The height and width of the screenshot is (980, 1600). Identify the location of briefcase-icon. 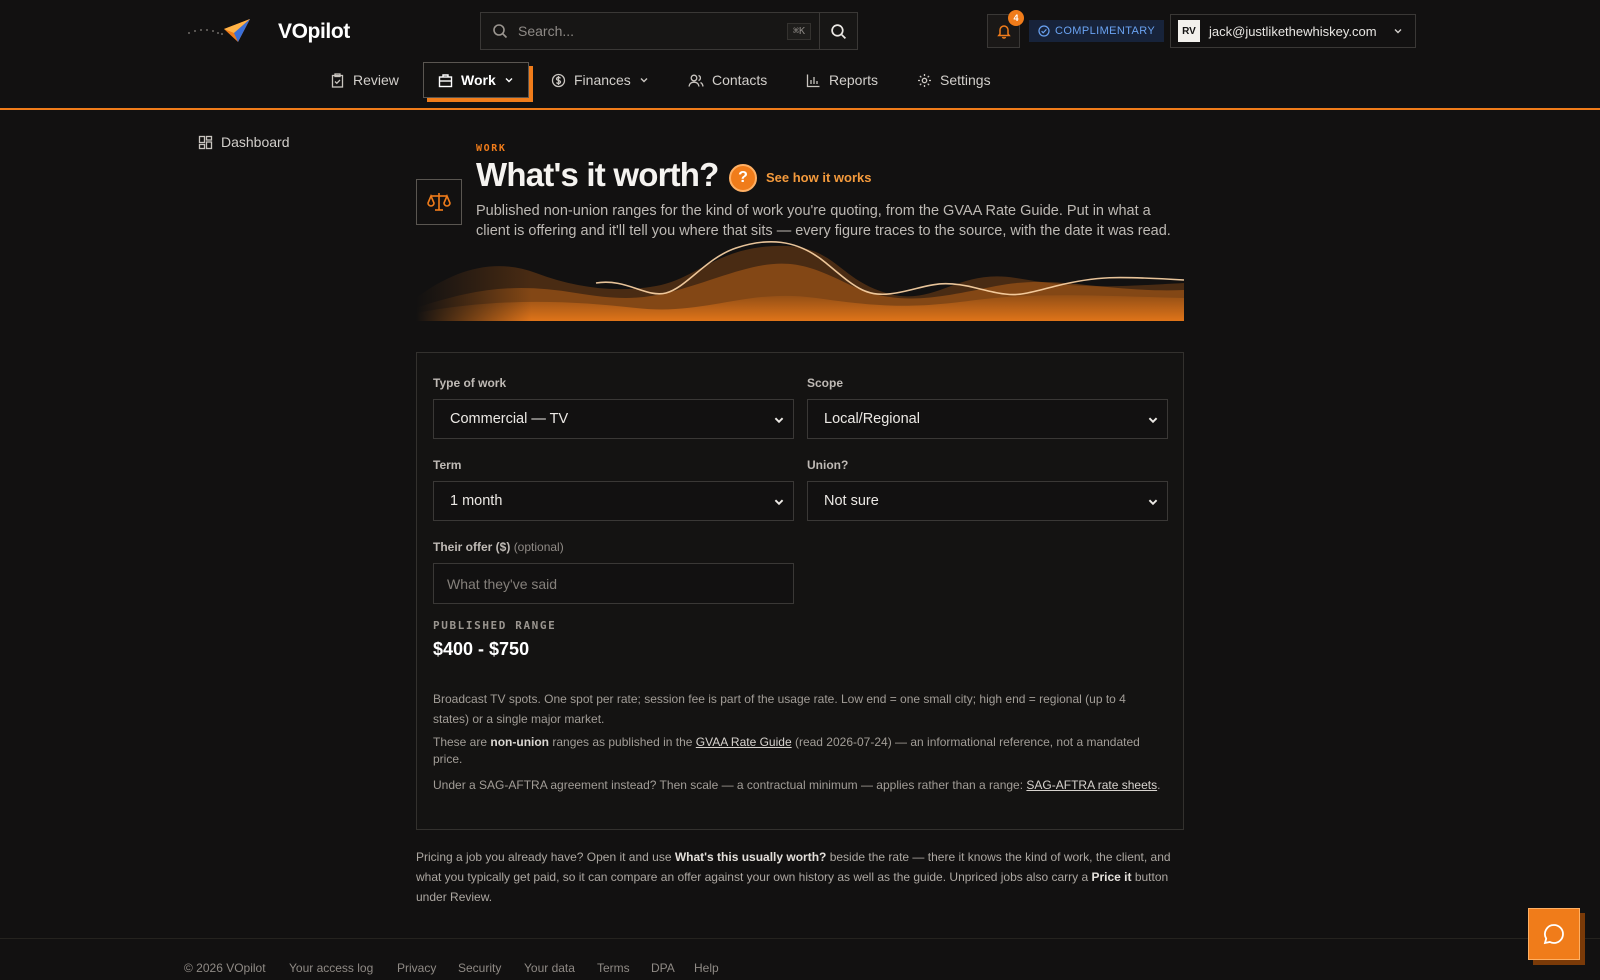
(445, 80).